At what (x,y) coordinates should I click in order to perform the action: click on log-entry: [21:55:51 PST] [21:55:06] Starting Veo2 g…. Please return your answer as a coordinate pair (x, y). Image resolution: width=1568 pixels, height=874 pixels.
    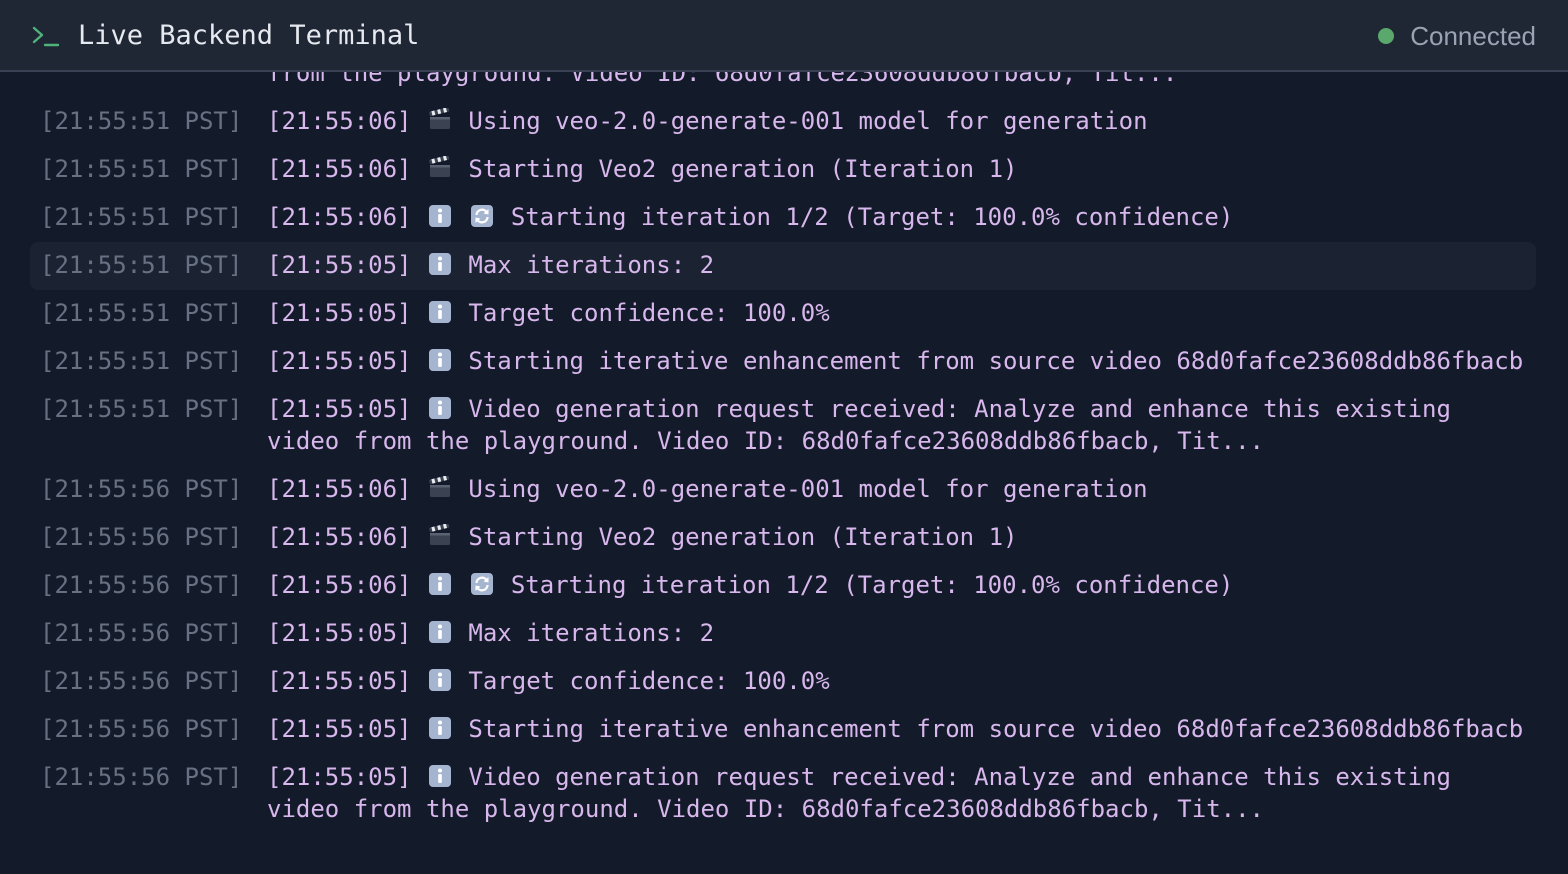
    Looking at the image, I should click on (783, 170).